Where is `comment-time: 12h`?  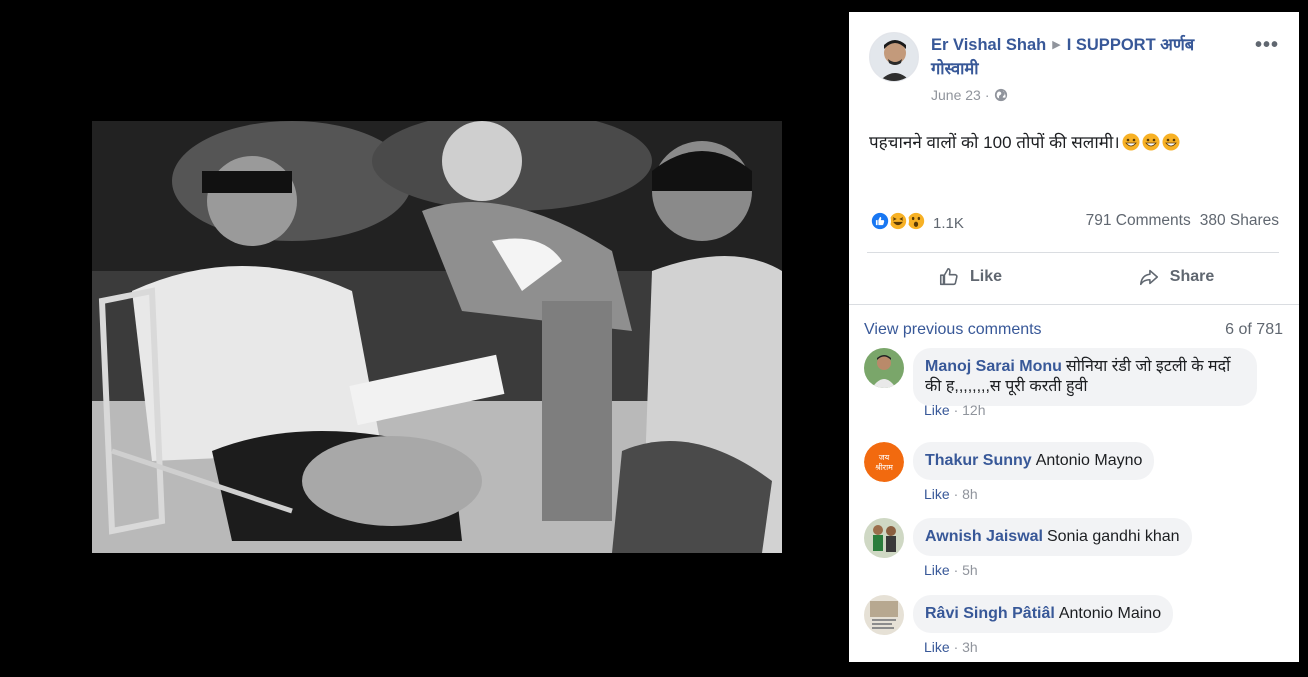
comment-time: 12h is located at coordinates (973, 410).